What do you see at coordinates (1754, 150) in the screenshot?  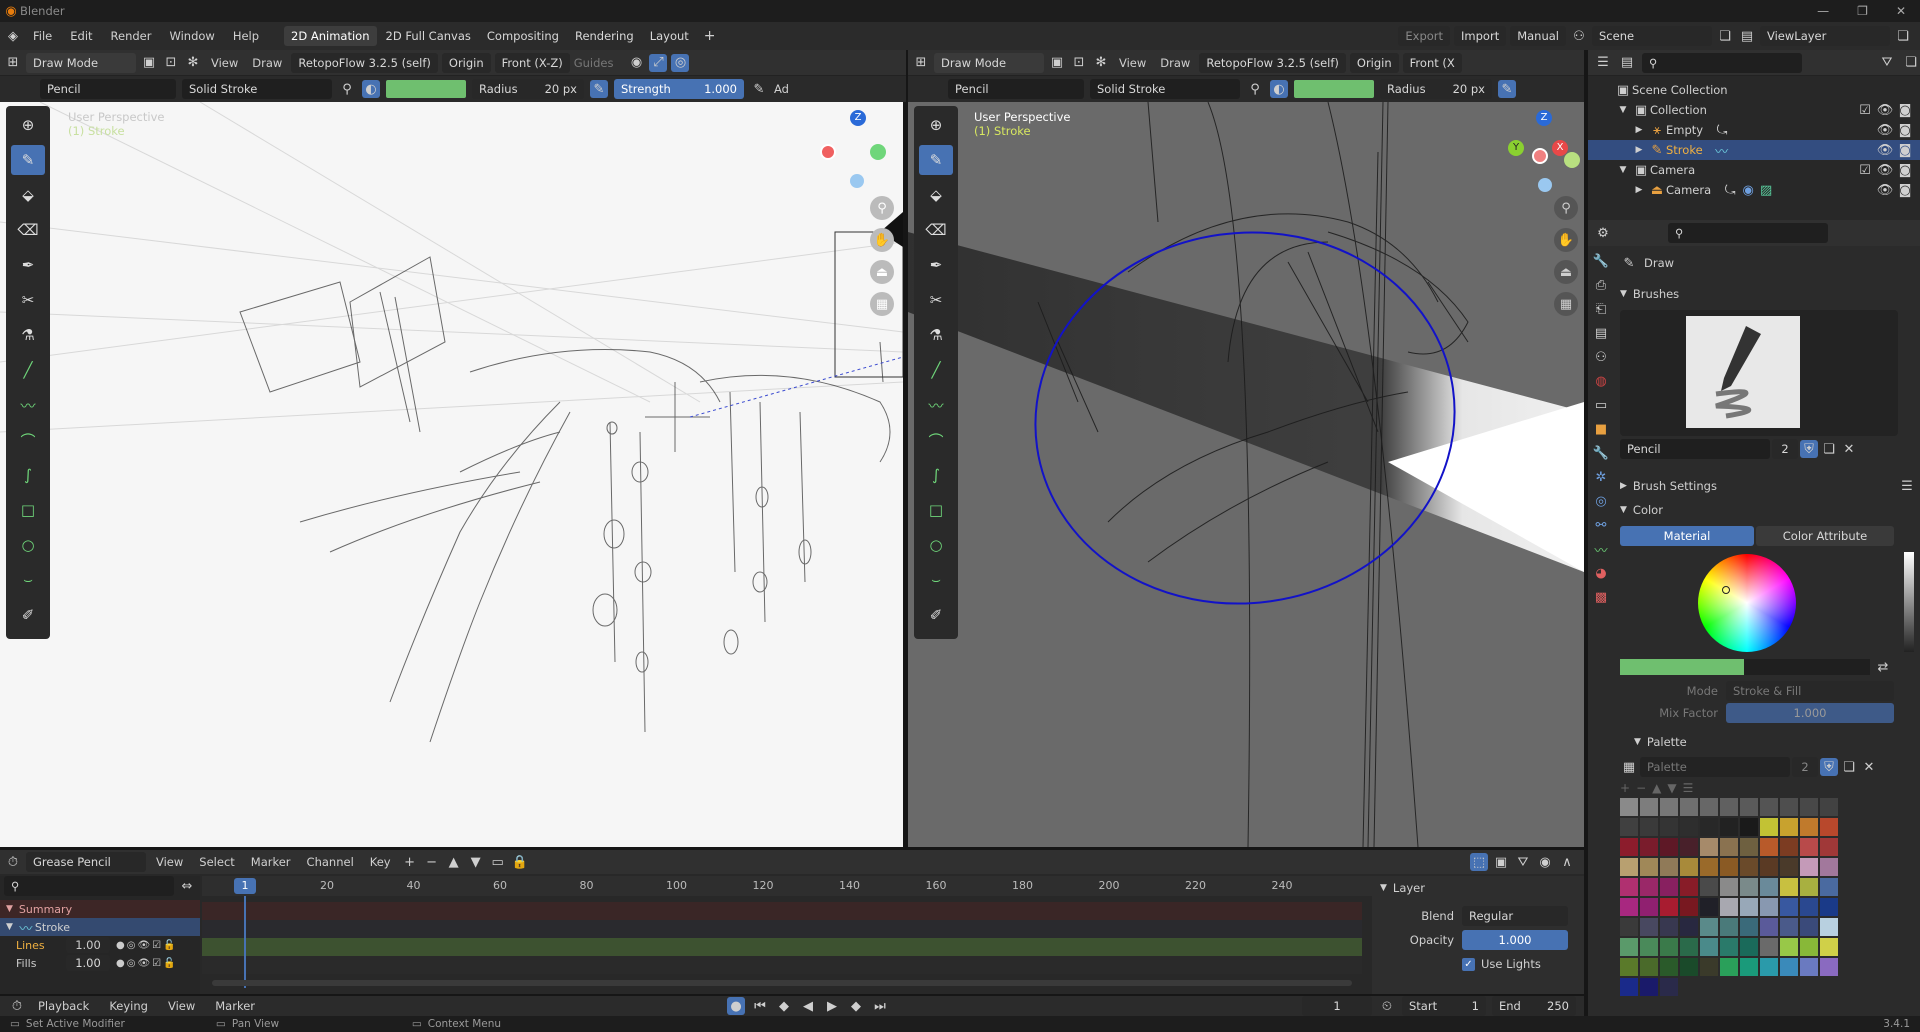 I see `outliner-row-stroke: ▶ ✎ Stroke 〰 👁 ◙` at bounding box center [1754, 150].